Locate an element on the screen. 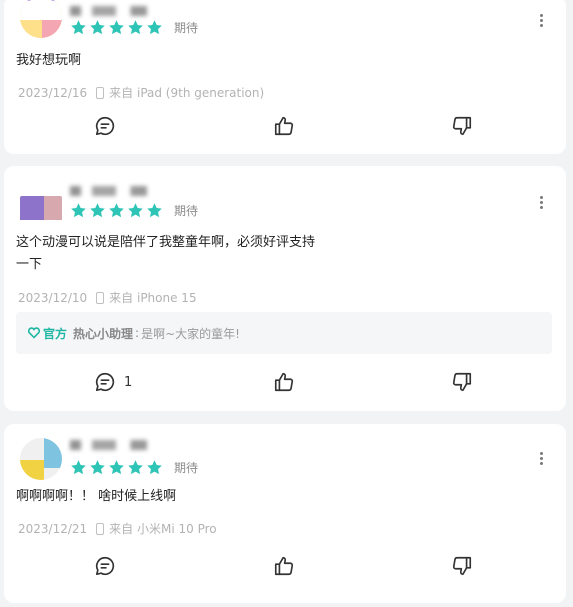 This screenshot has width=573, height=607. review-meta: 2023/12/16 来自 iPad (9th generation) is located at coordinates (141, 92).